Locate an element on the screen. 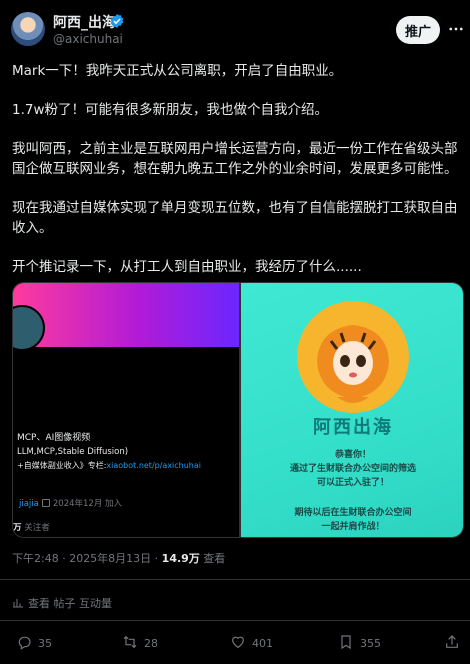  like-count: 401 is located at coordinates (262, 643).